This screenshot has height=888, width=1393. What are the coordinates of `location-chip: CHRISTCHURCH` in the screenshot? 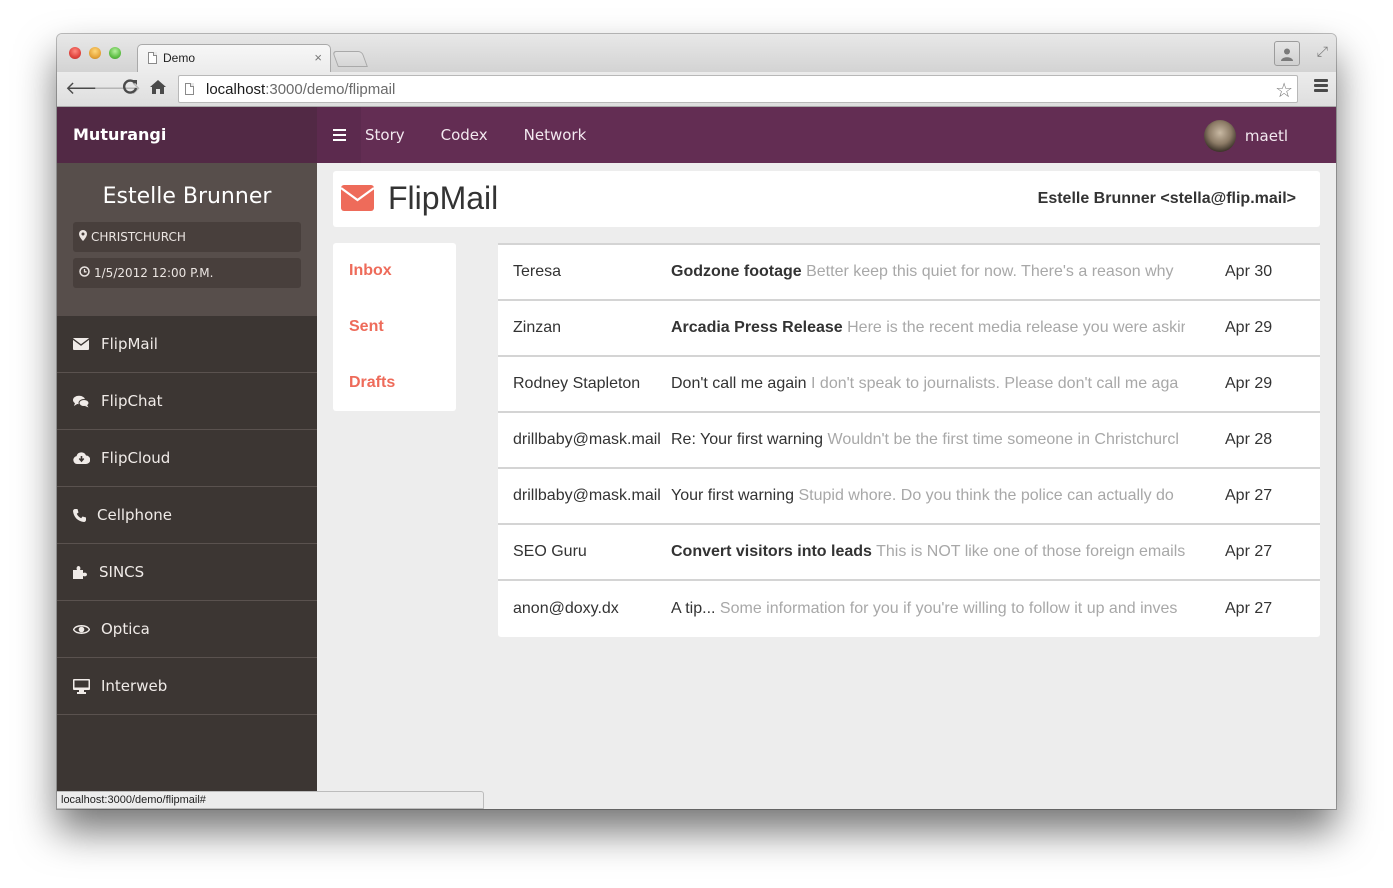 It's located at (187, 237).